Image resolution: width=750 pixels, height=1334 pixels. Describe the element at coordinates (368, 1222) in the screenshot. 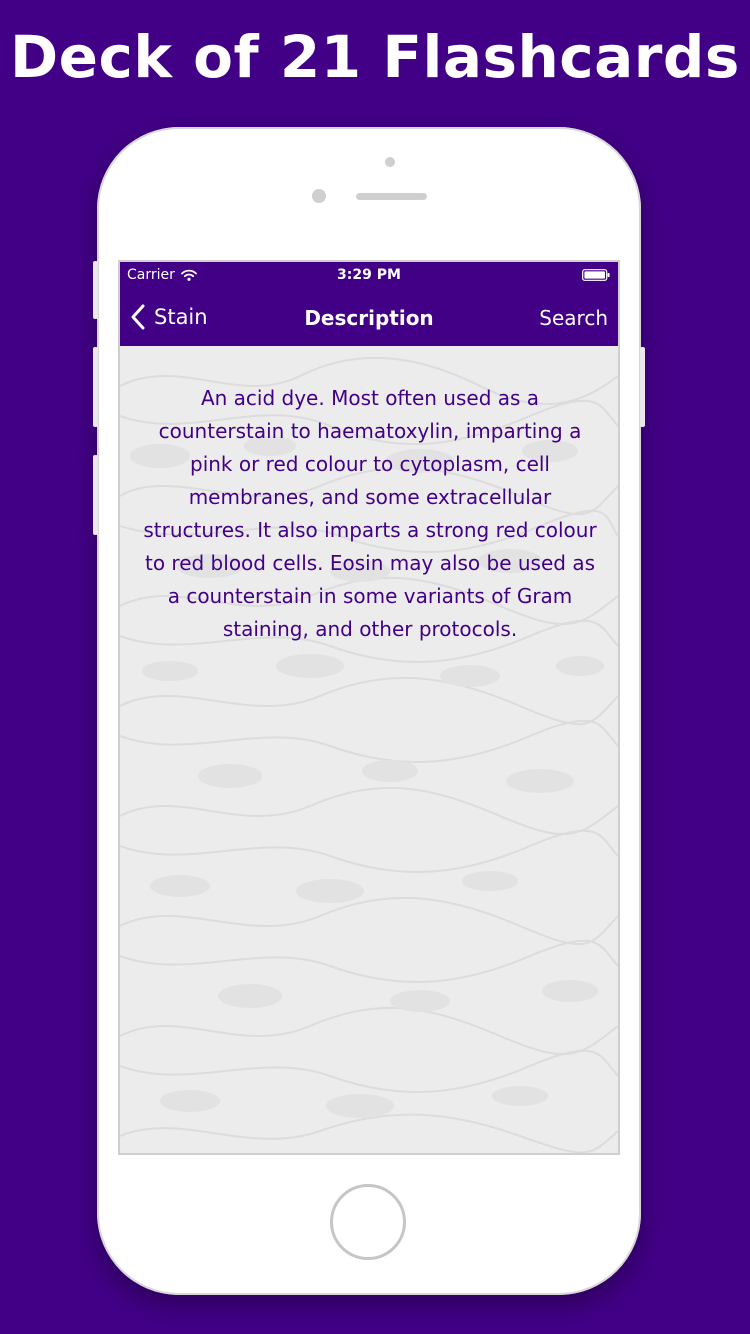

I see `home-button` at that location.